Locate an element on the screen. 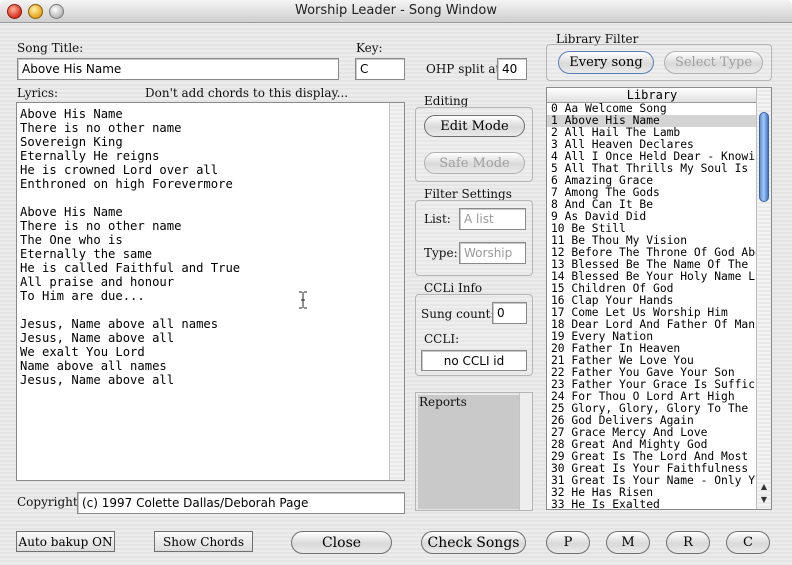  check-songs-button: Check Songs is located at coordinates (473, 542).